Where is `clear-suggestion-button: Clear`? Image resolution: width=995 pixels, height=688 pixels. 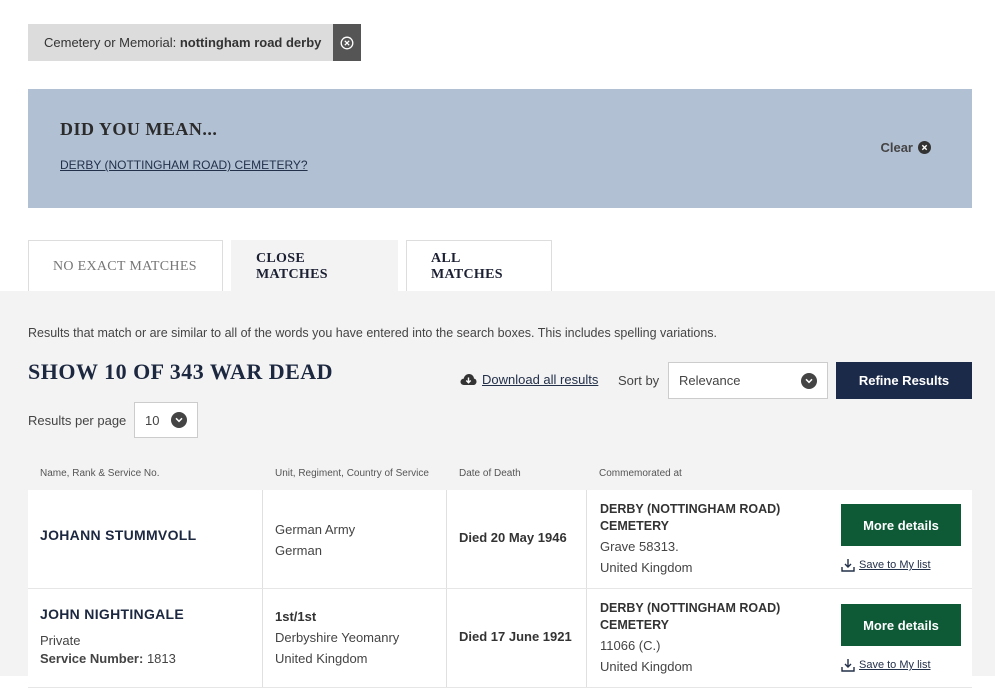 clear-suggestion-button: Clear is located at coordinates (905, 147).